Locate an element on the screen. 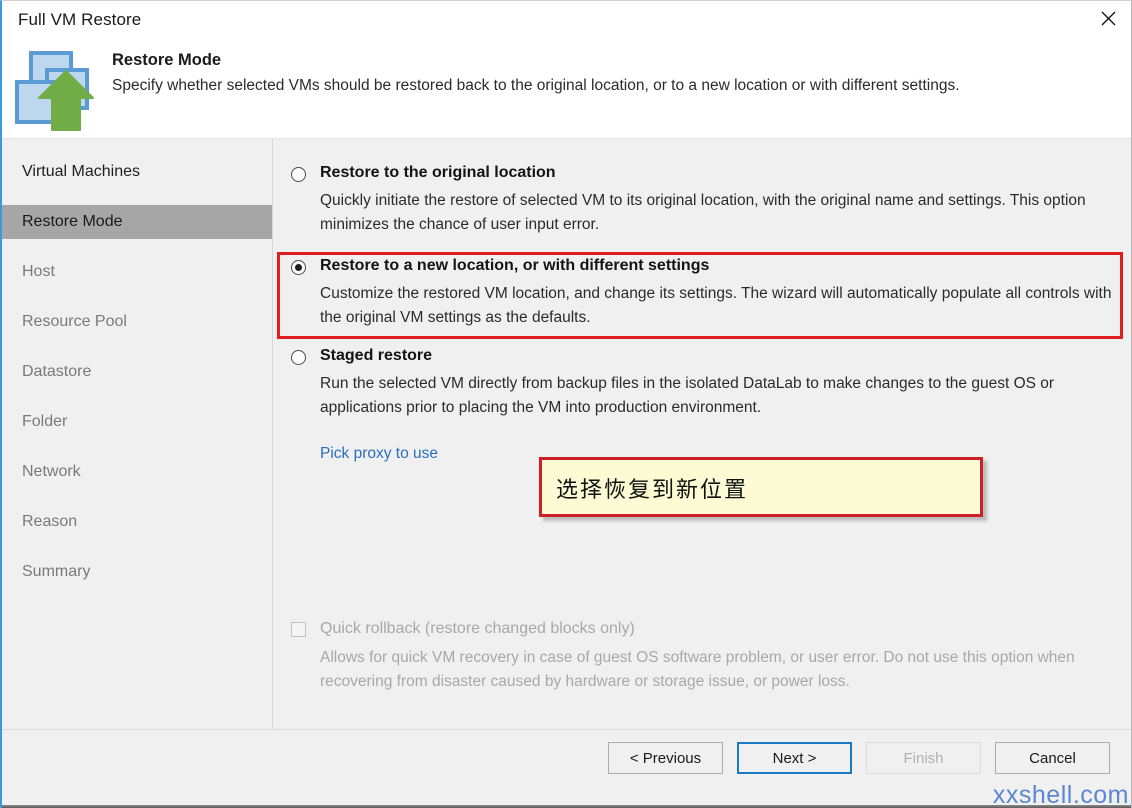  close-icon is located at coordinates (1108, 18).